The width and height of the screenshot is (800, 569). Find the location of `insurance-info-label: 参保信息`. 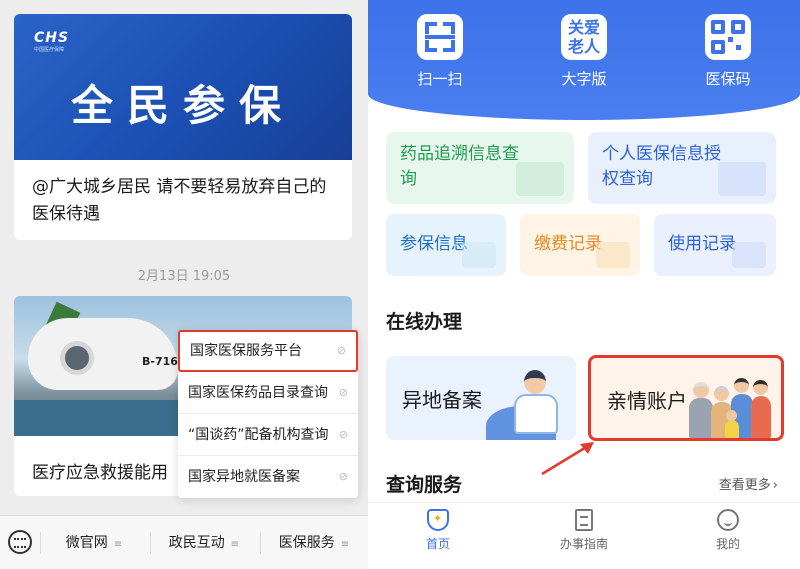

insurance-info-label: 参保信息 is located at coordinates (434, 244).